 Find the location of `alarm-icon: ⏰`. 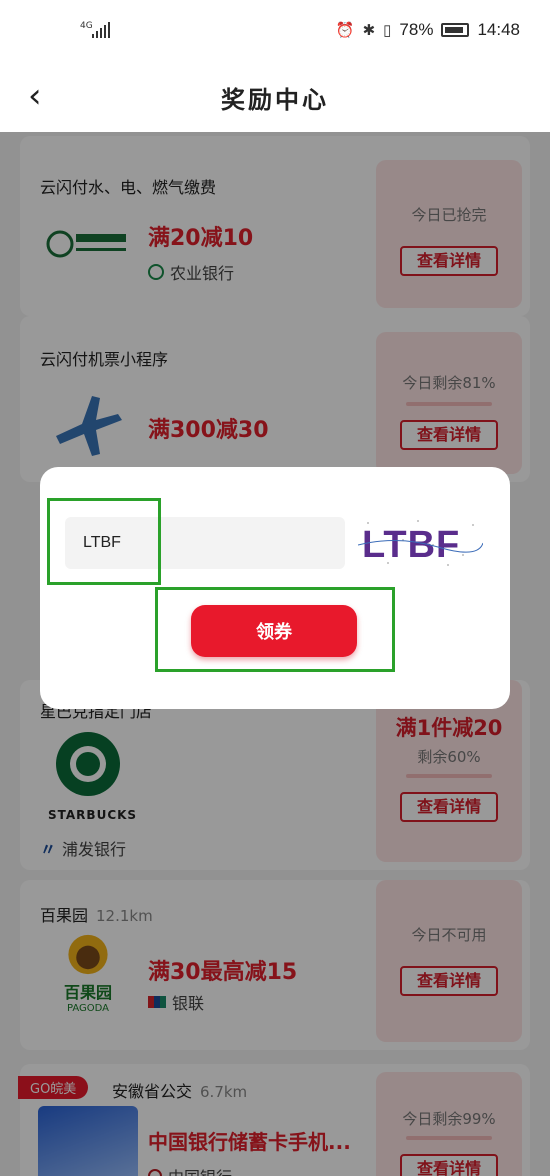

alarm-icon: ⏰ is located at coordinates (345, 30).